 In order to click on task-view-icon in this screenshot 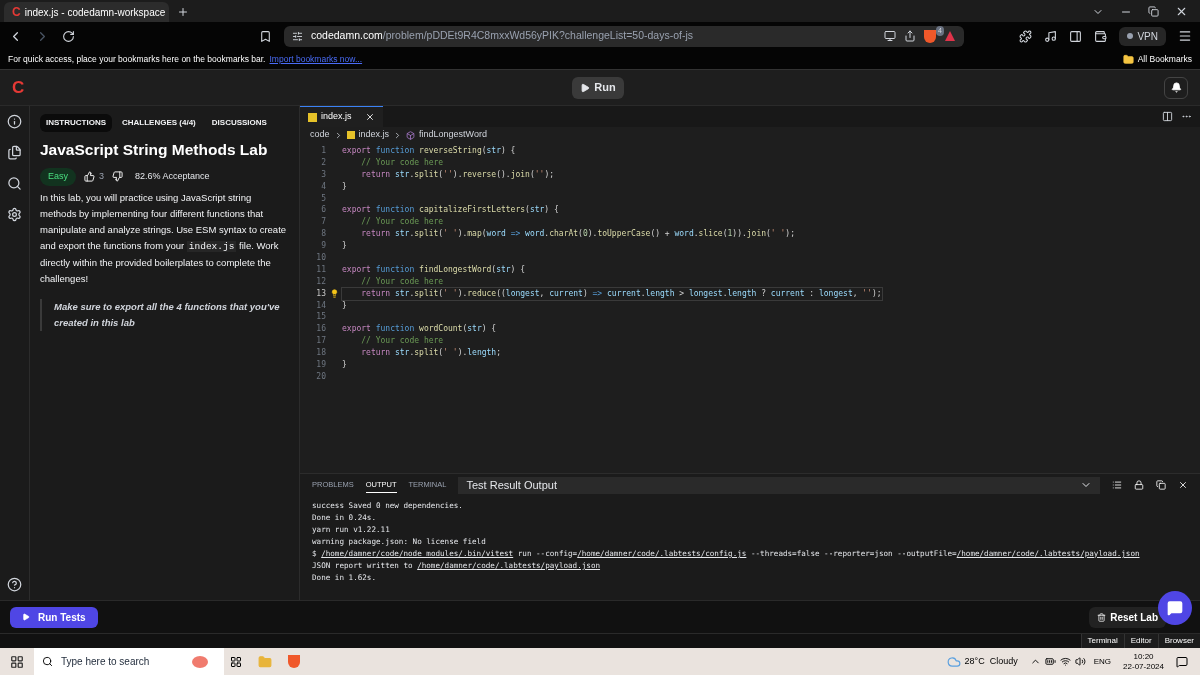, I will do `click(236, 661)`.